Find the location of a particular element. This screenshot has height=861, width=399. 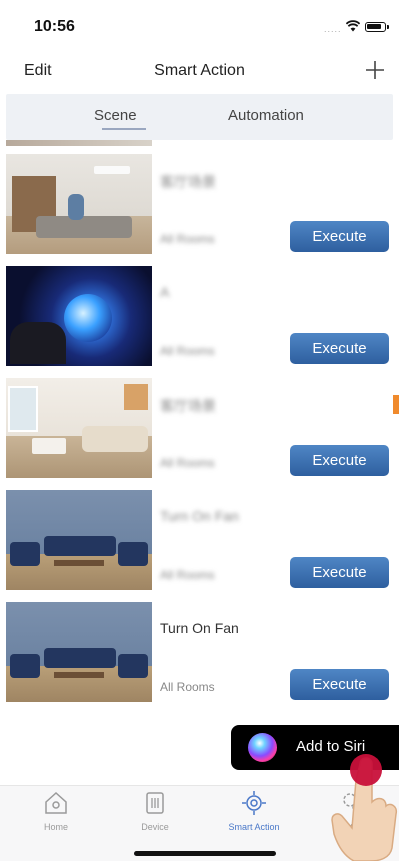

home-indicator is located at coordinates (205, 853).